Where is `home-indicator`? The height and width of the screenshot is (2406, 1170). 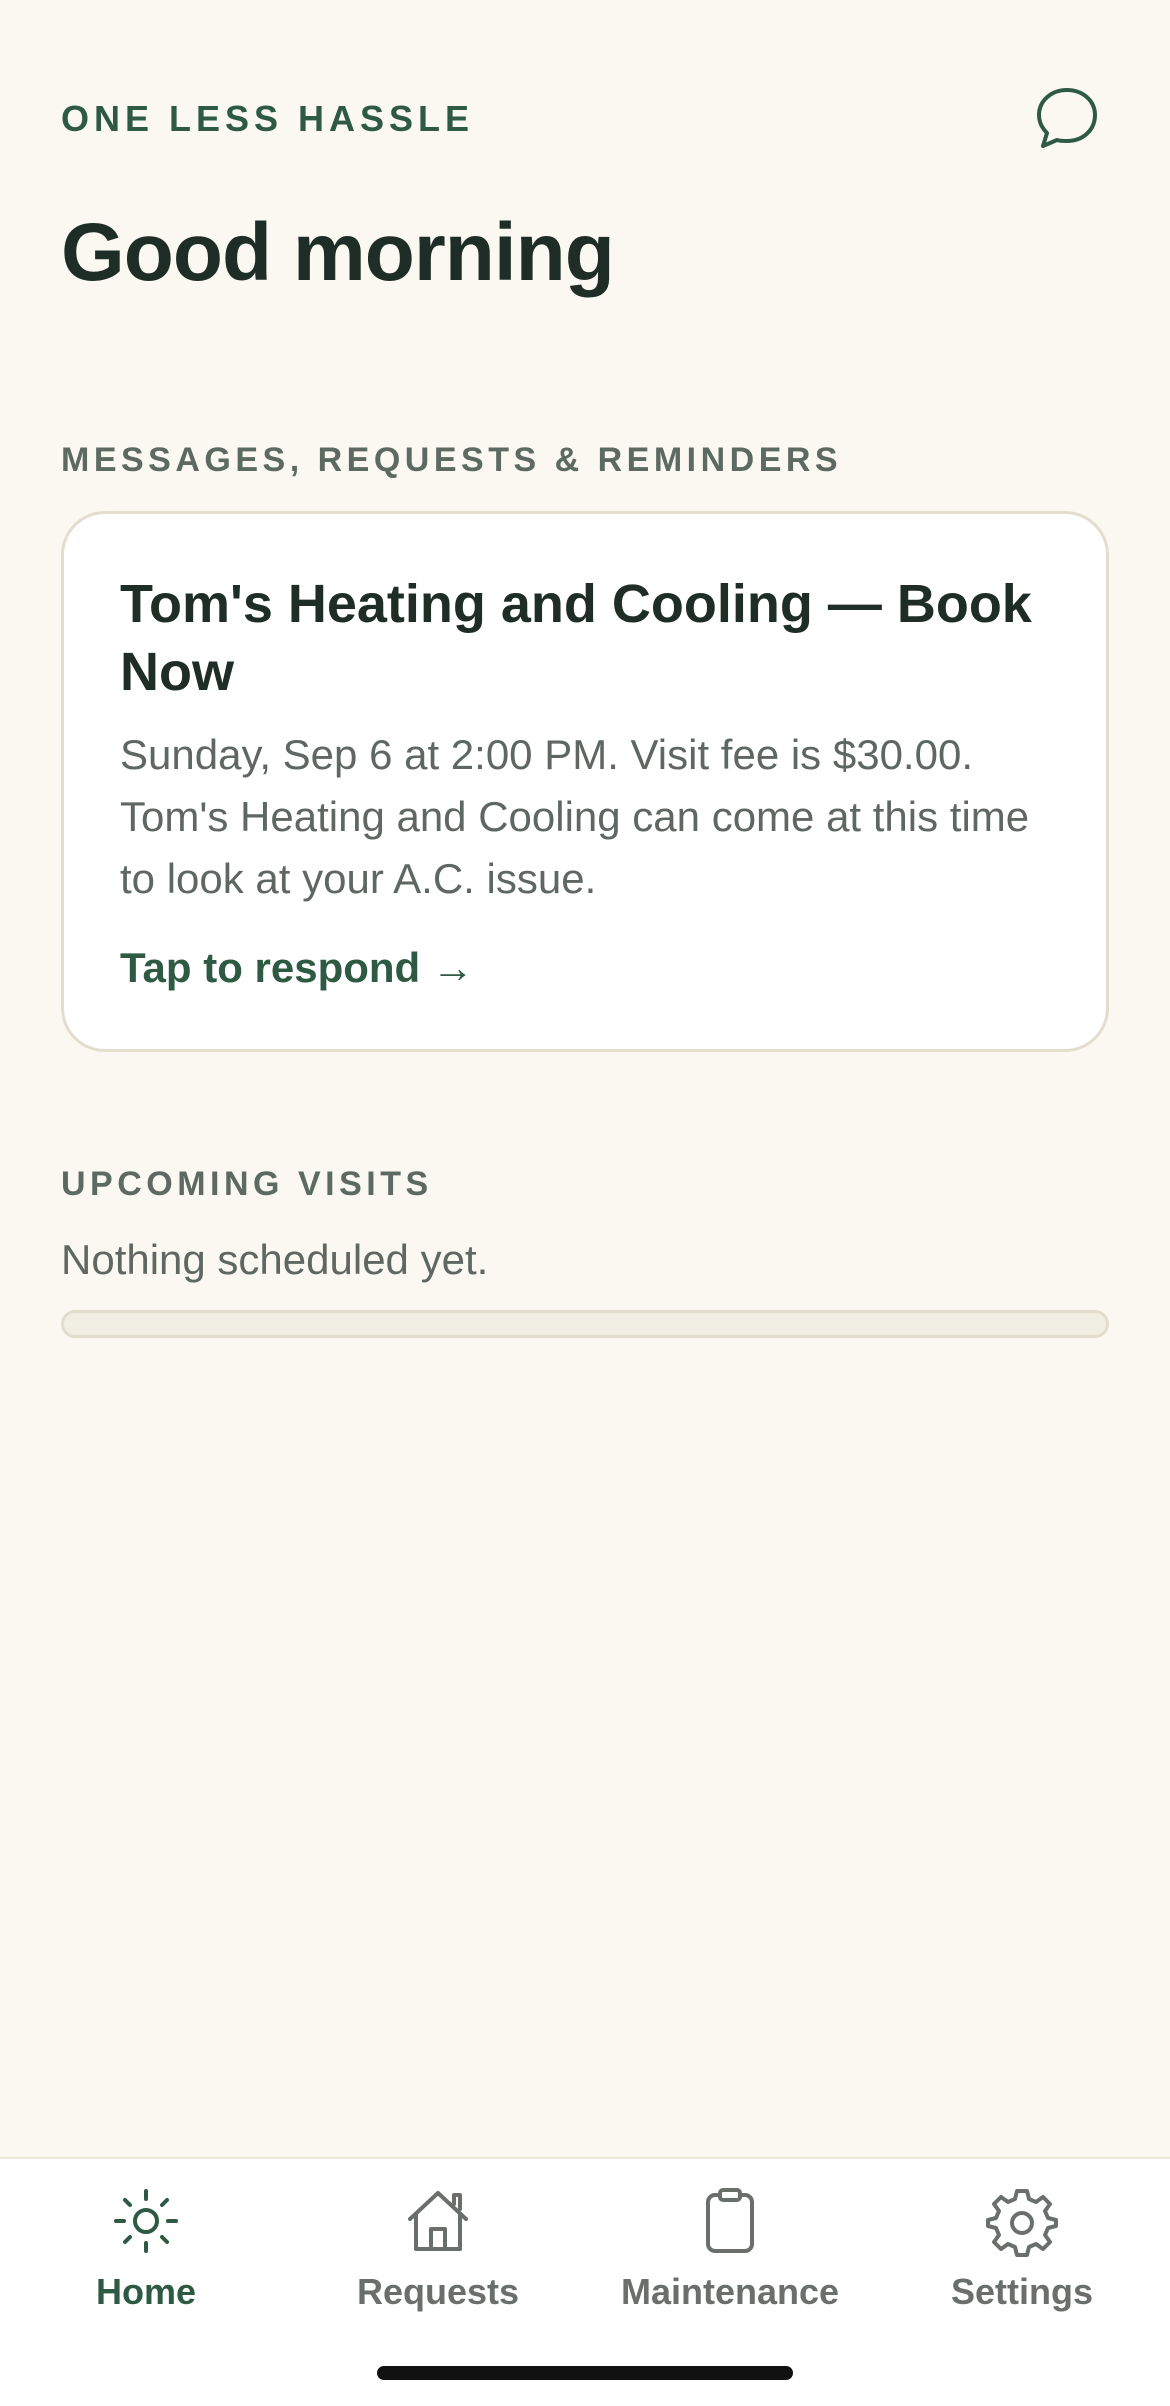
home-indicator is located at coordinates (585, 2373).